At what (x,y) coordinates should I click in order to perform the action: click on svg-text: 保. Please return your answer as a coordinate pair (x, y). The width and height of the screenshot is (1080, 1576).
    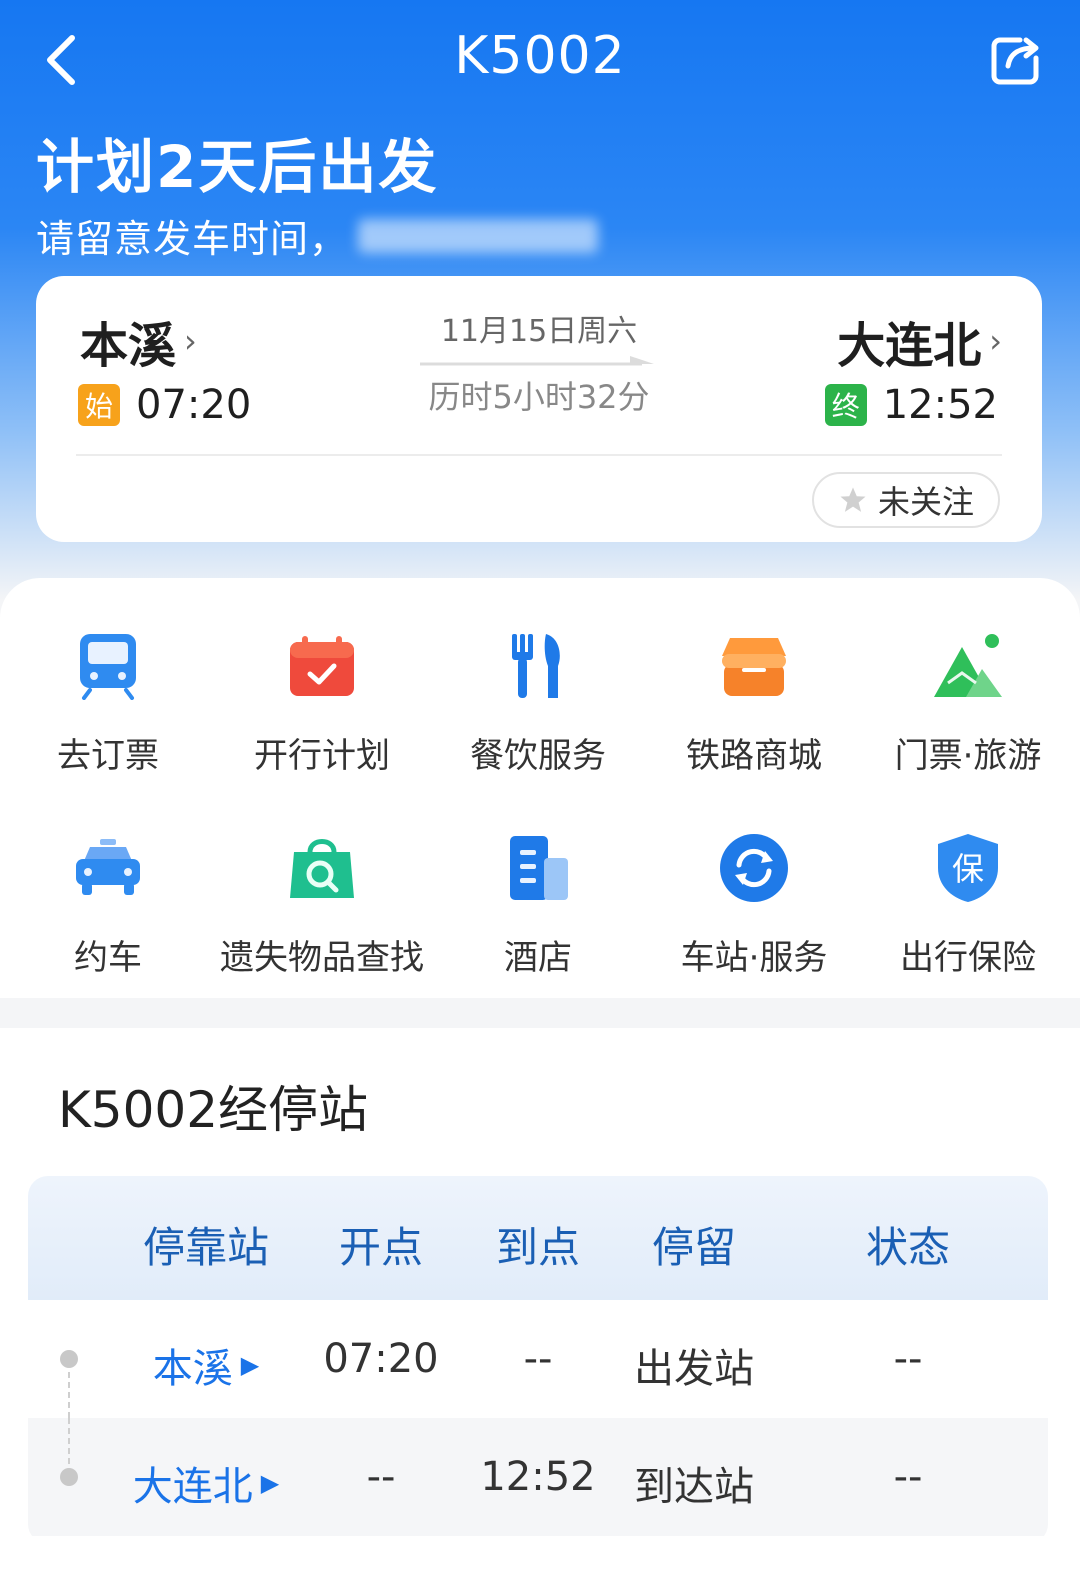
    Looking at the image, I should click on (968, 869).